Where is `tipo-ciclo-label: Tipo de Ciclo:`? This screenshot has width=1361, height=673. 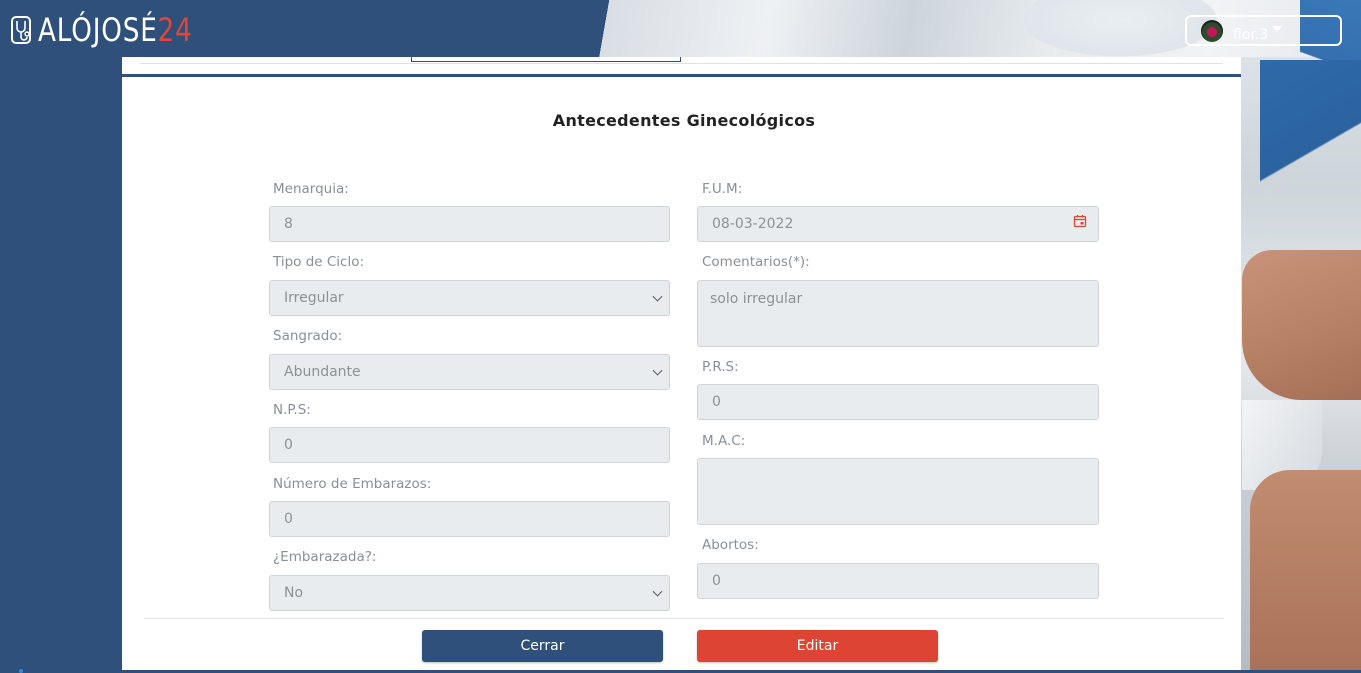
tipo-ciclo-label: Tipo de Ciclo: is located at coordinates (319, 262).